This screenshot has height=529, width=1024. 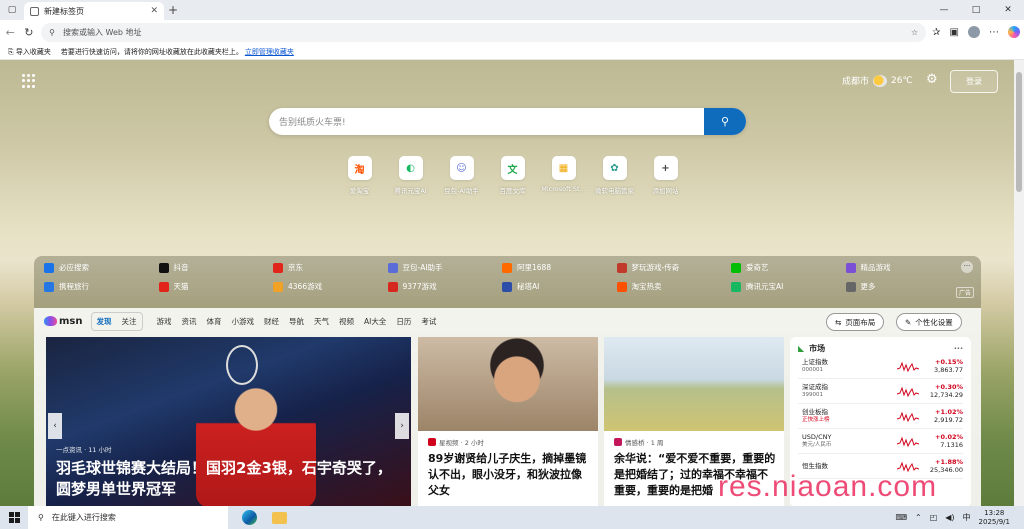 What do you see at coordinates (214, 321) in the screenshot?
I see `feed-tab: 体育` at bounding box center [214, 321].